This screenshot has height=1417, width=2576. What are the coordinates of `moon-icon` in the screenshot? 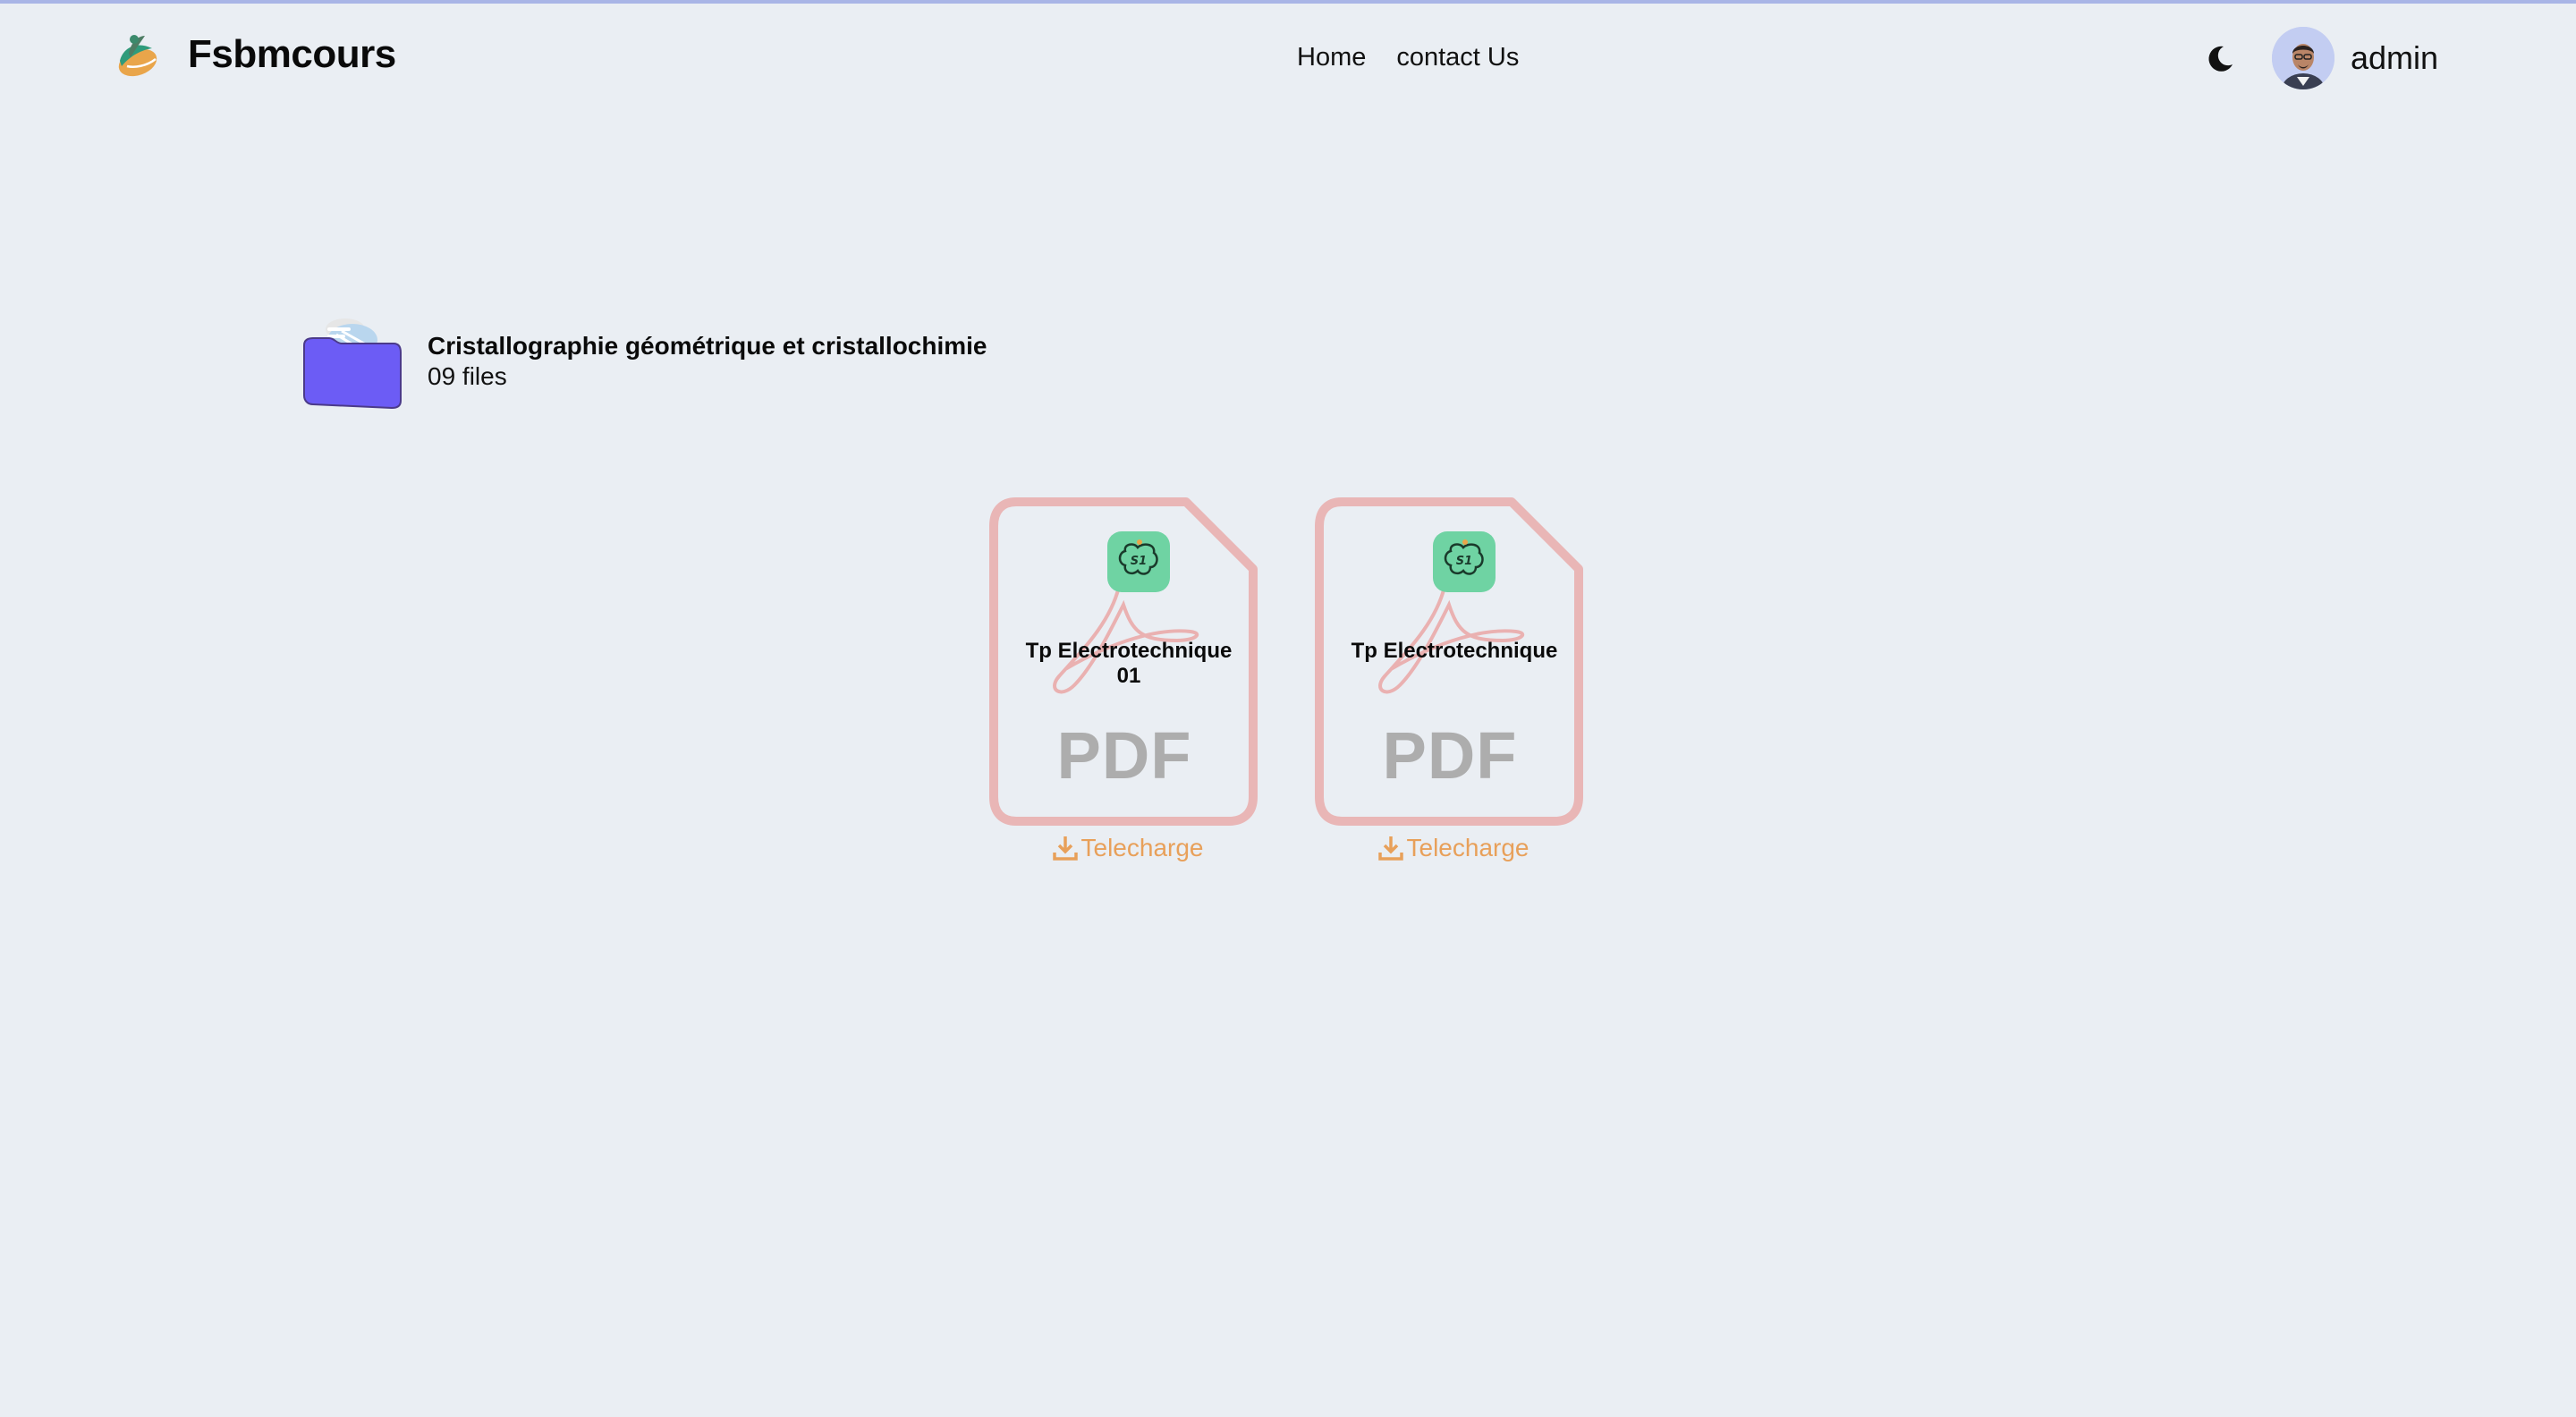 It's located at (2220, 59).